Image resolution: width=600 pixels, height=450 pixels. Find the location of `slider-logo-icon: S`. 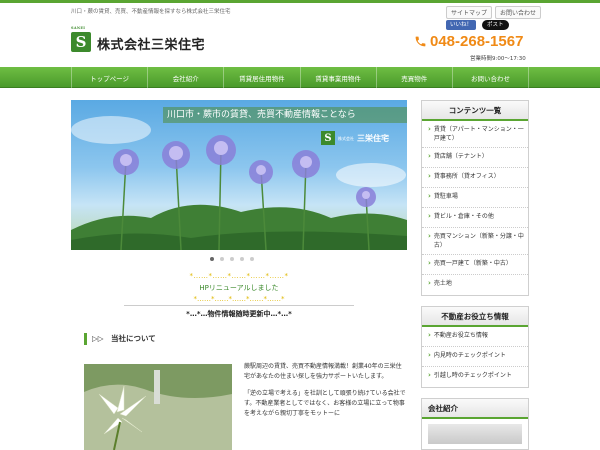

slider-logo-icon: S is located at coordinates (328, 138).